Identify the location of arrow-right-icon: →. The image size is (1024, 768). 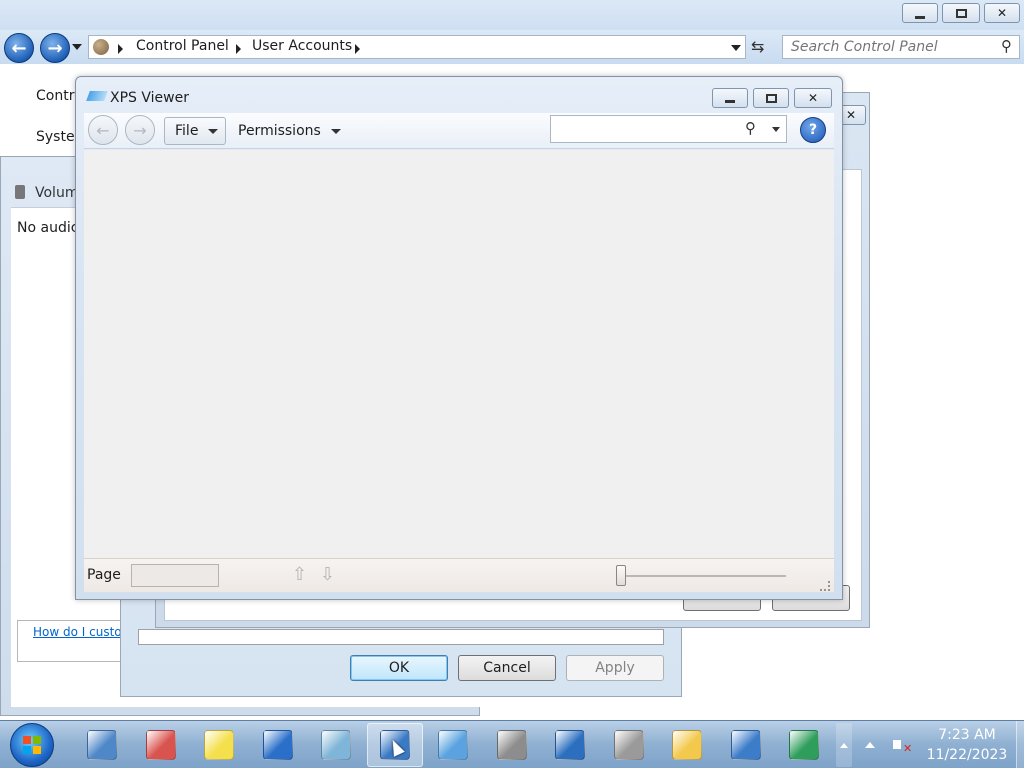
(140, 130).